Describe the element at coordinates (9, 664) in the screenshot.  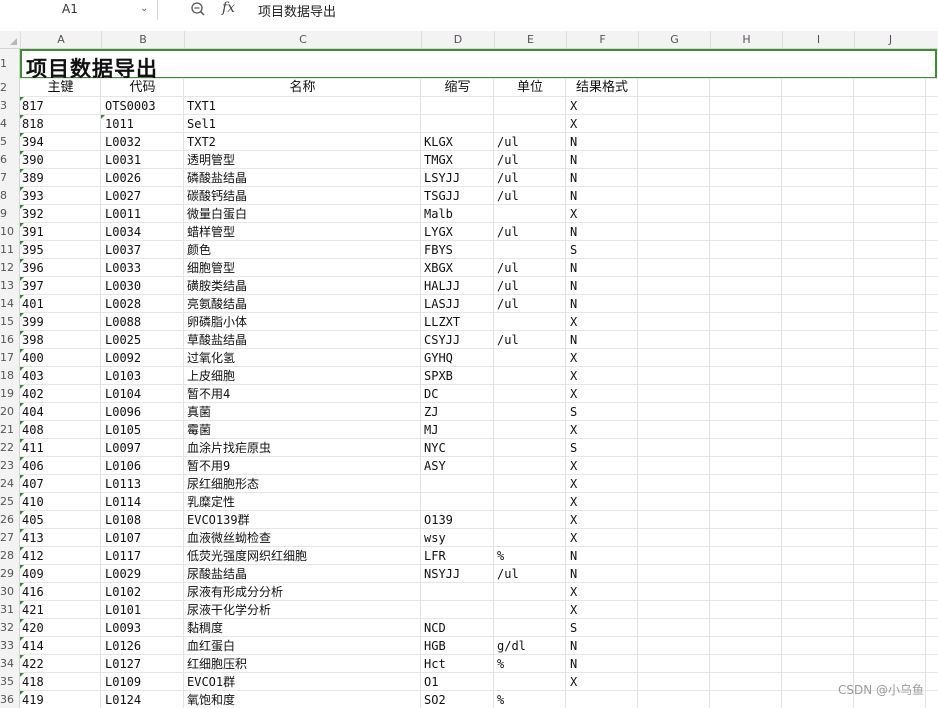
I see `row-header-34: 34` at that location.